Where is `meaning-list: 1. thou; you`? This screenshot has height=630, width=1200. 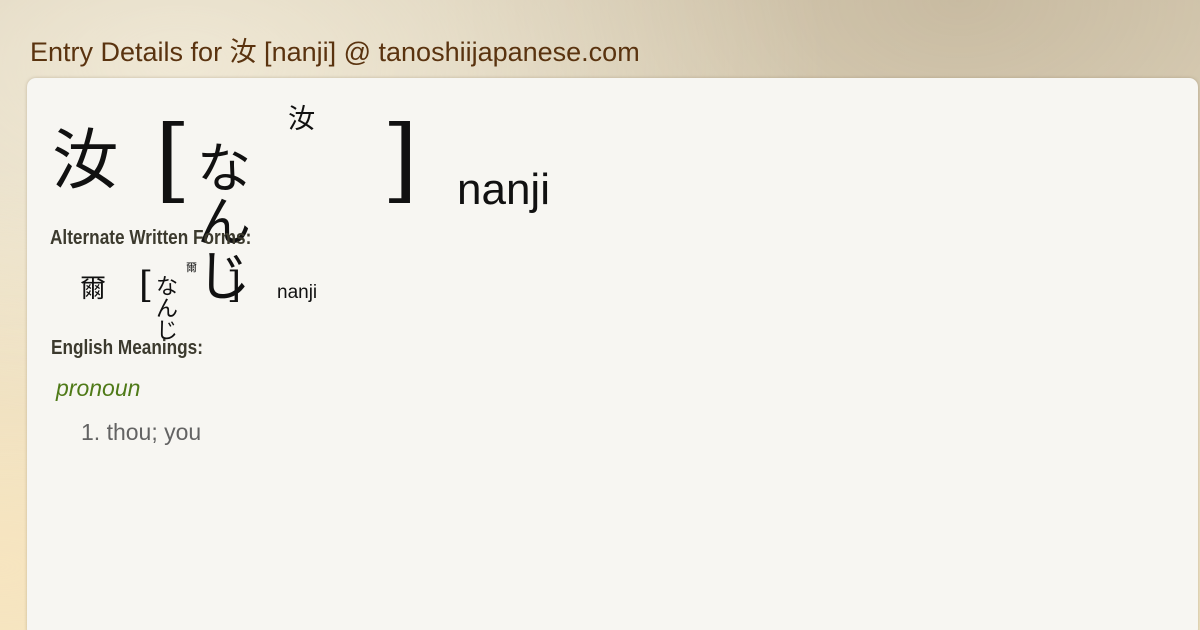
meaning-list: 1. thou; you is located at coordinates (141, 432).